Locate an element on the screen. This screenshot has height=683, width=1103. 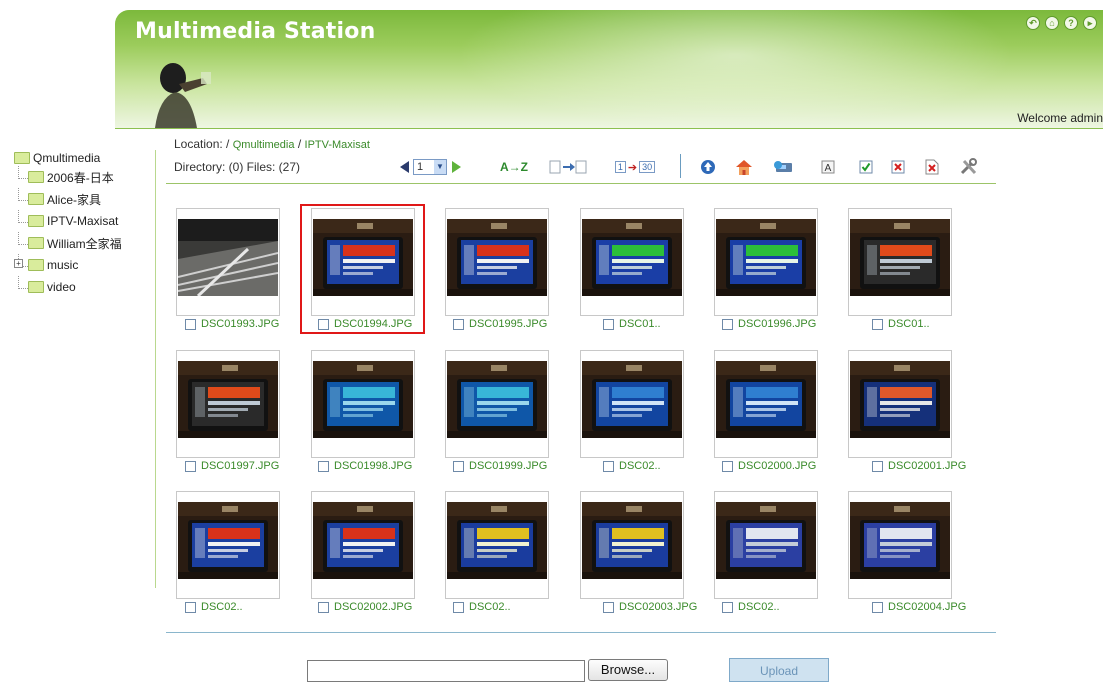
tree-item-alice: Alice-家具 is located at coordinates (84, 199).